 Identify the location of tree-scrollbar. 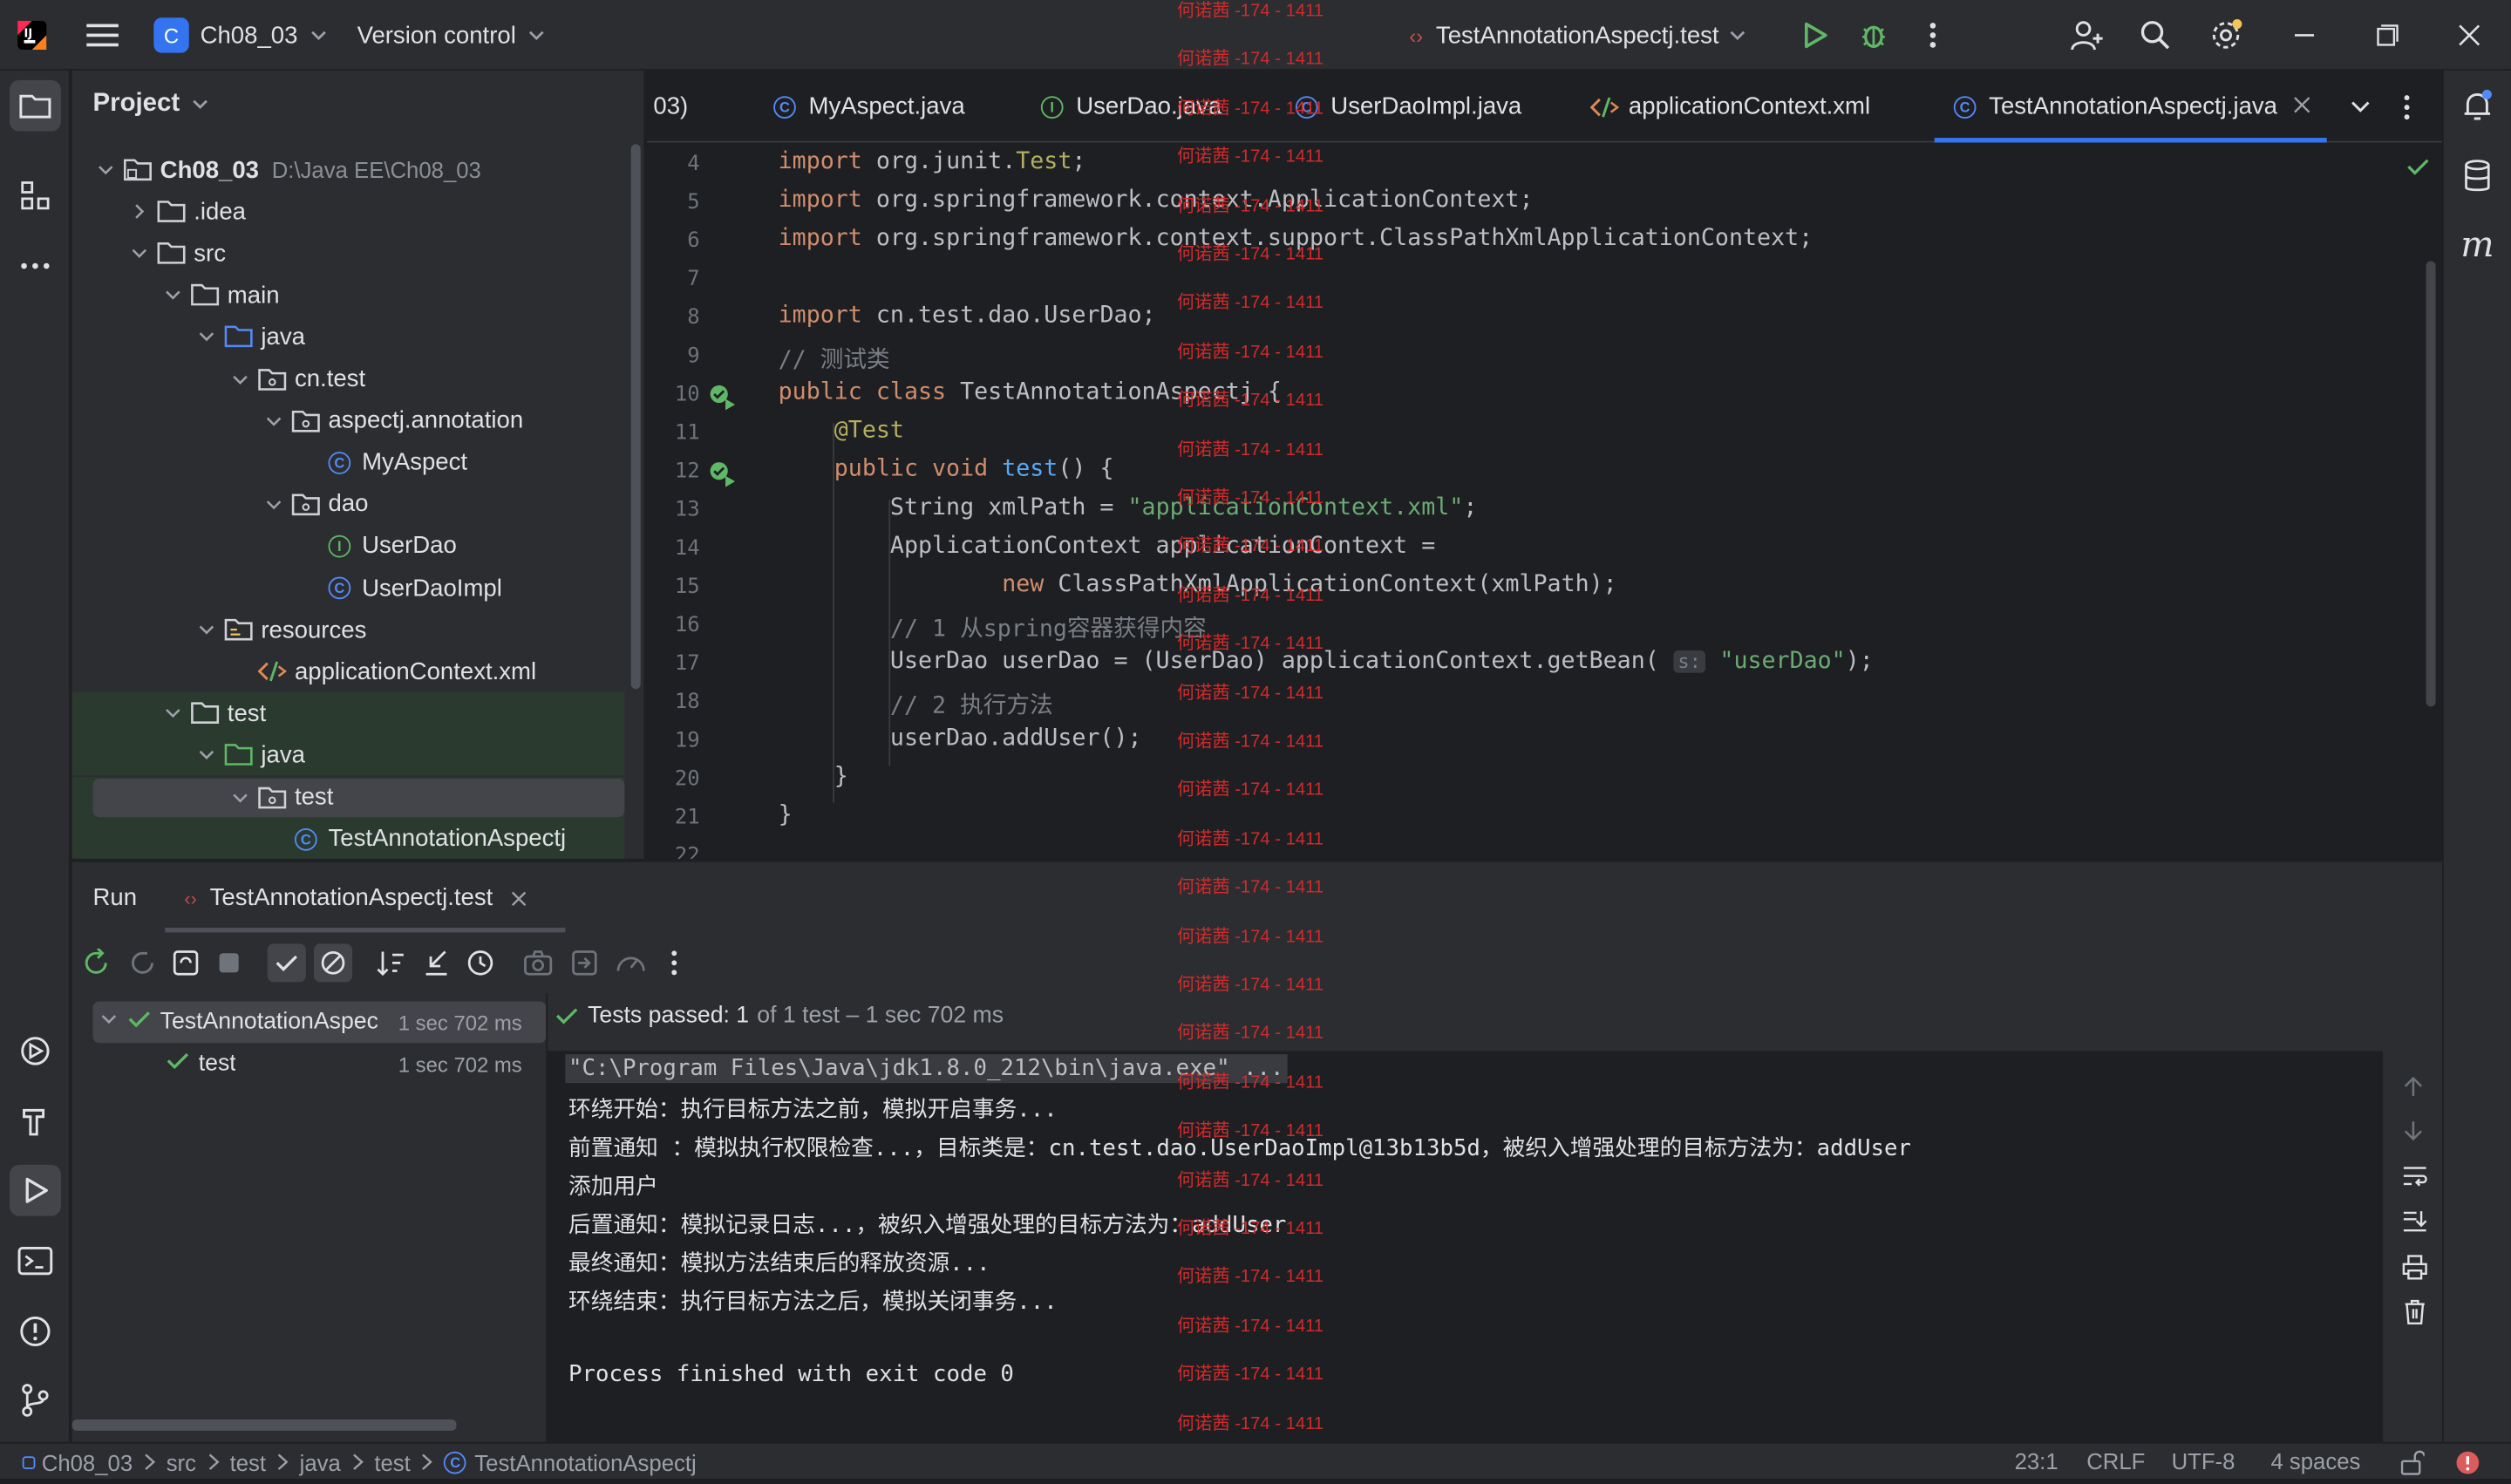
(635, 417).